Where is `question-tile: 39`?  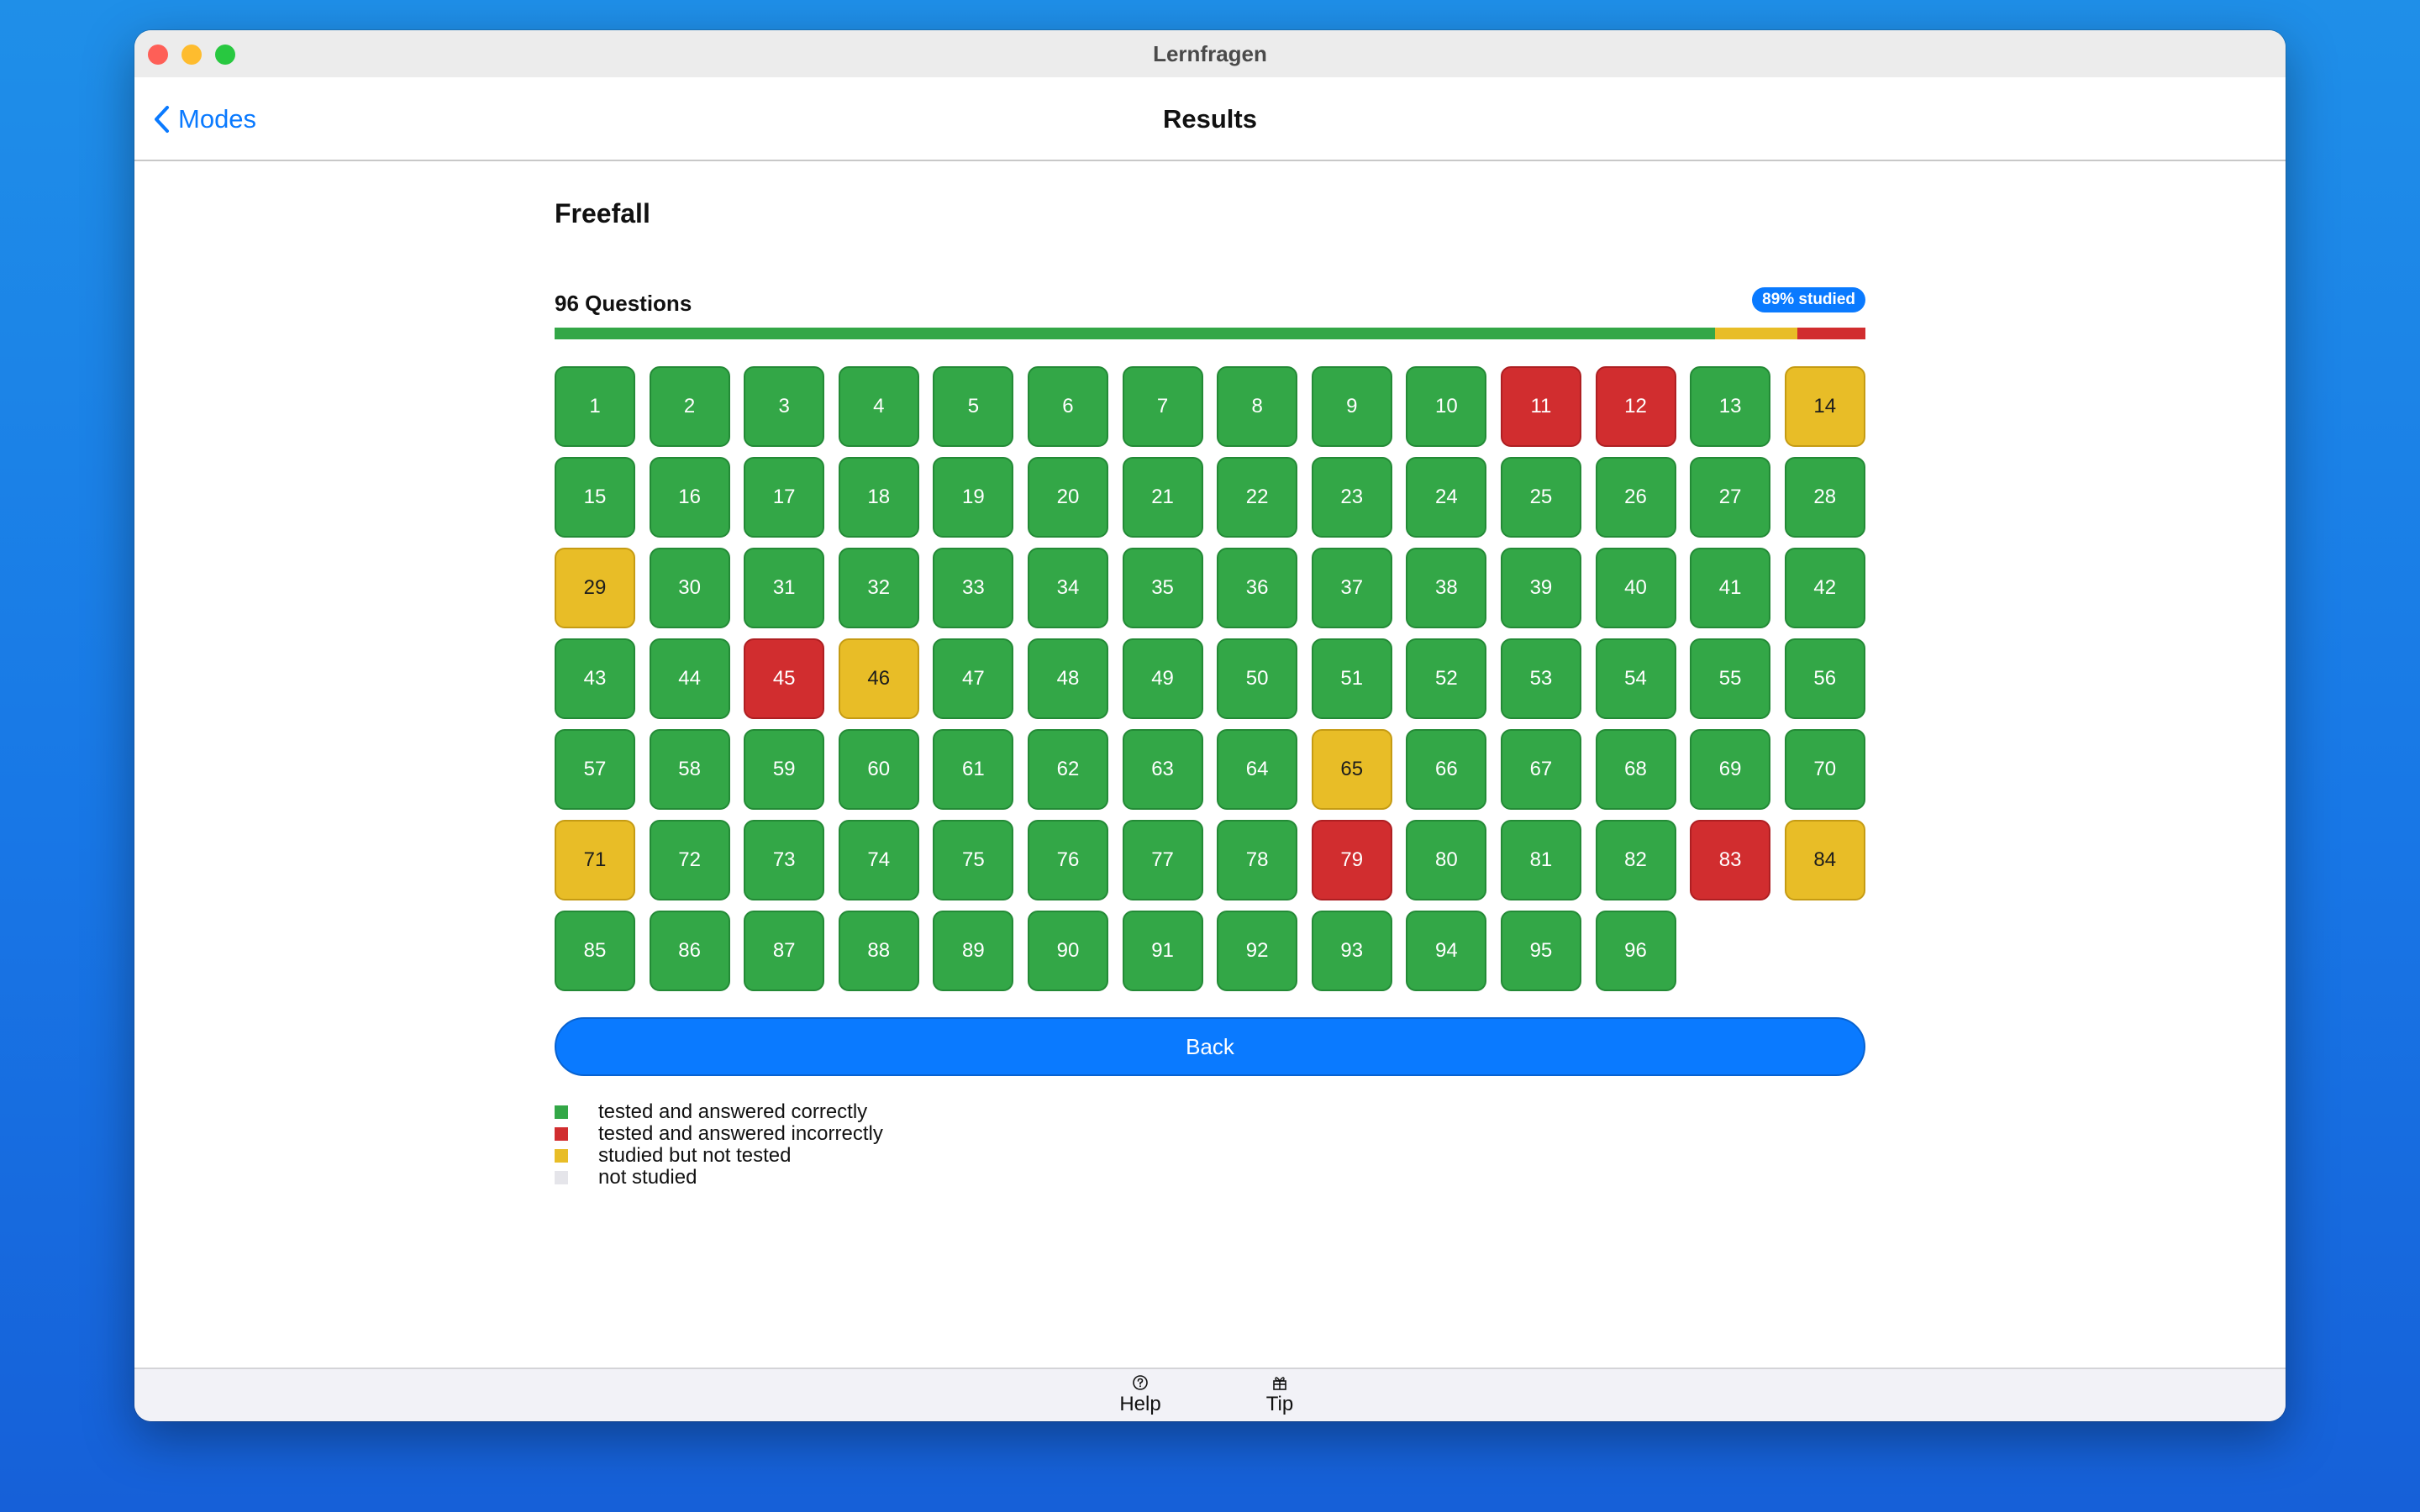
question-tile: 39 is located at coordinates (1540, 588).